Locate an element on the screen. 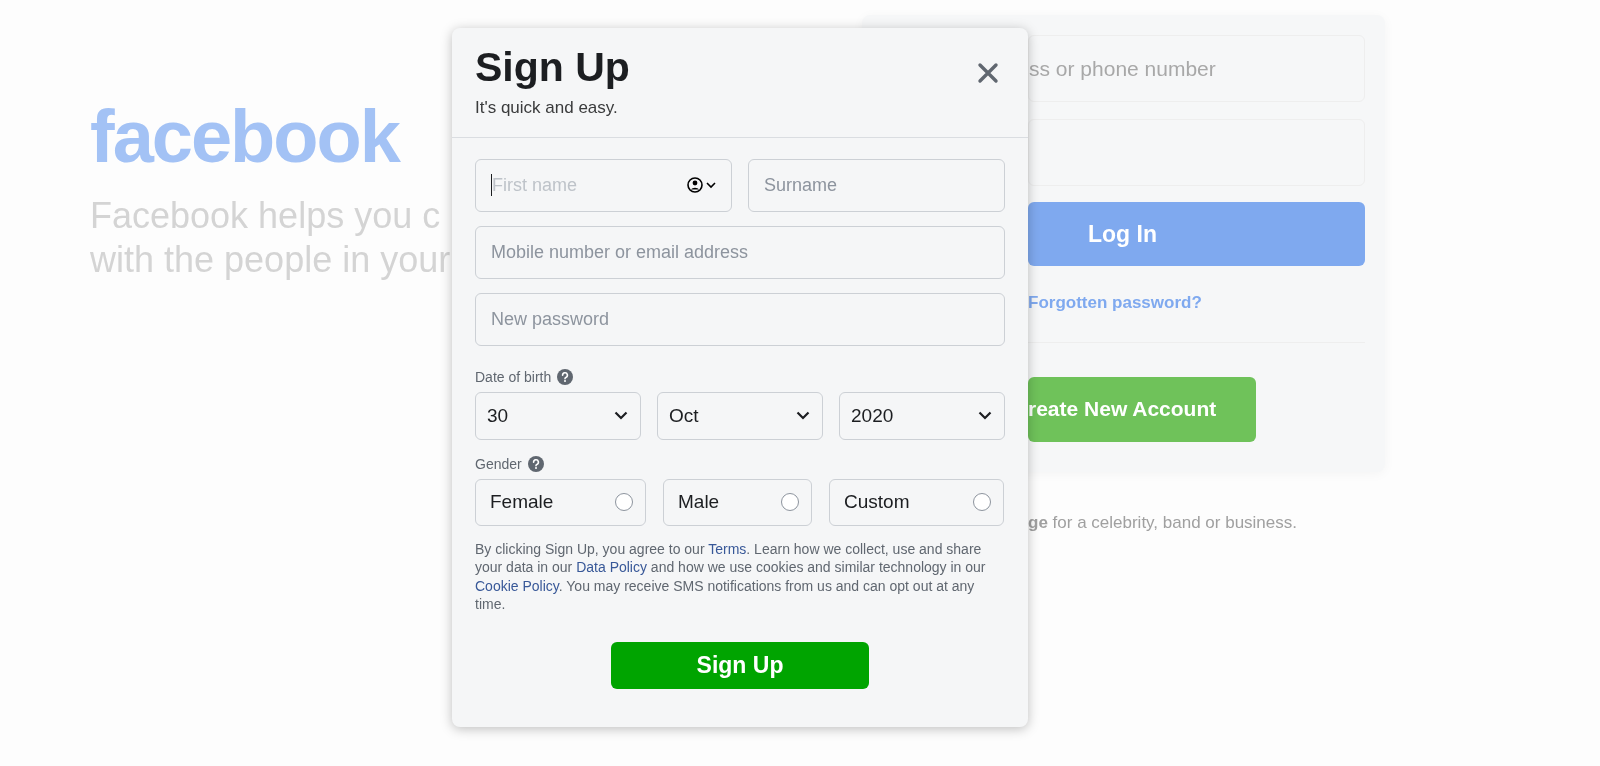 The width and height of the screenshot is (1600, 766). date-of-birth-label: Date of birth is located at coordinates (513, 377).